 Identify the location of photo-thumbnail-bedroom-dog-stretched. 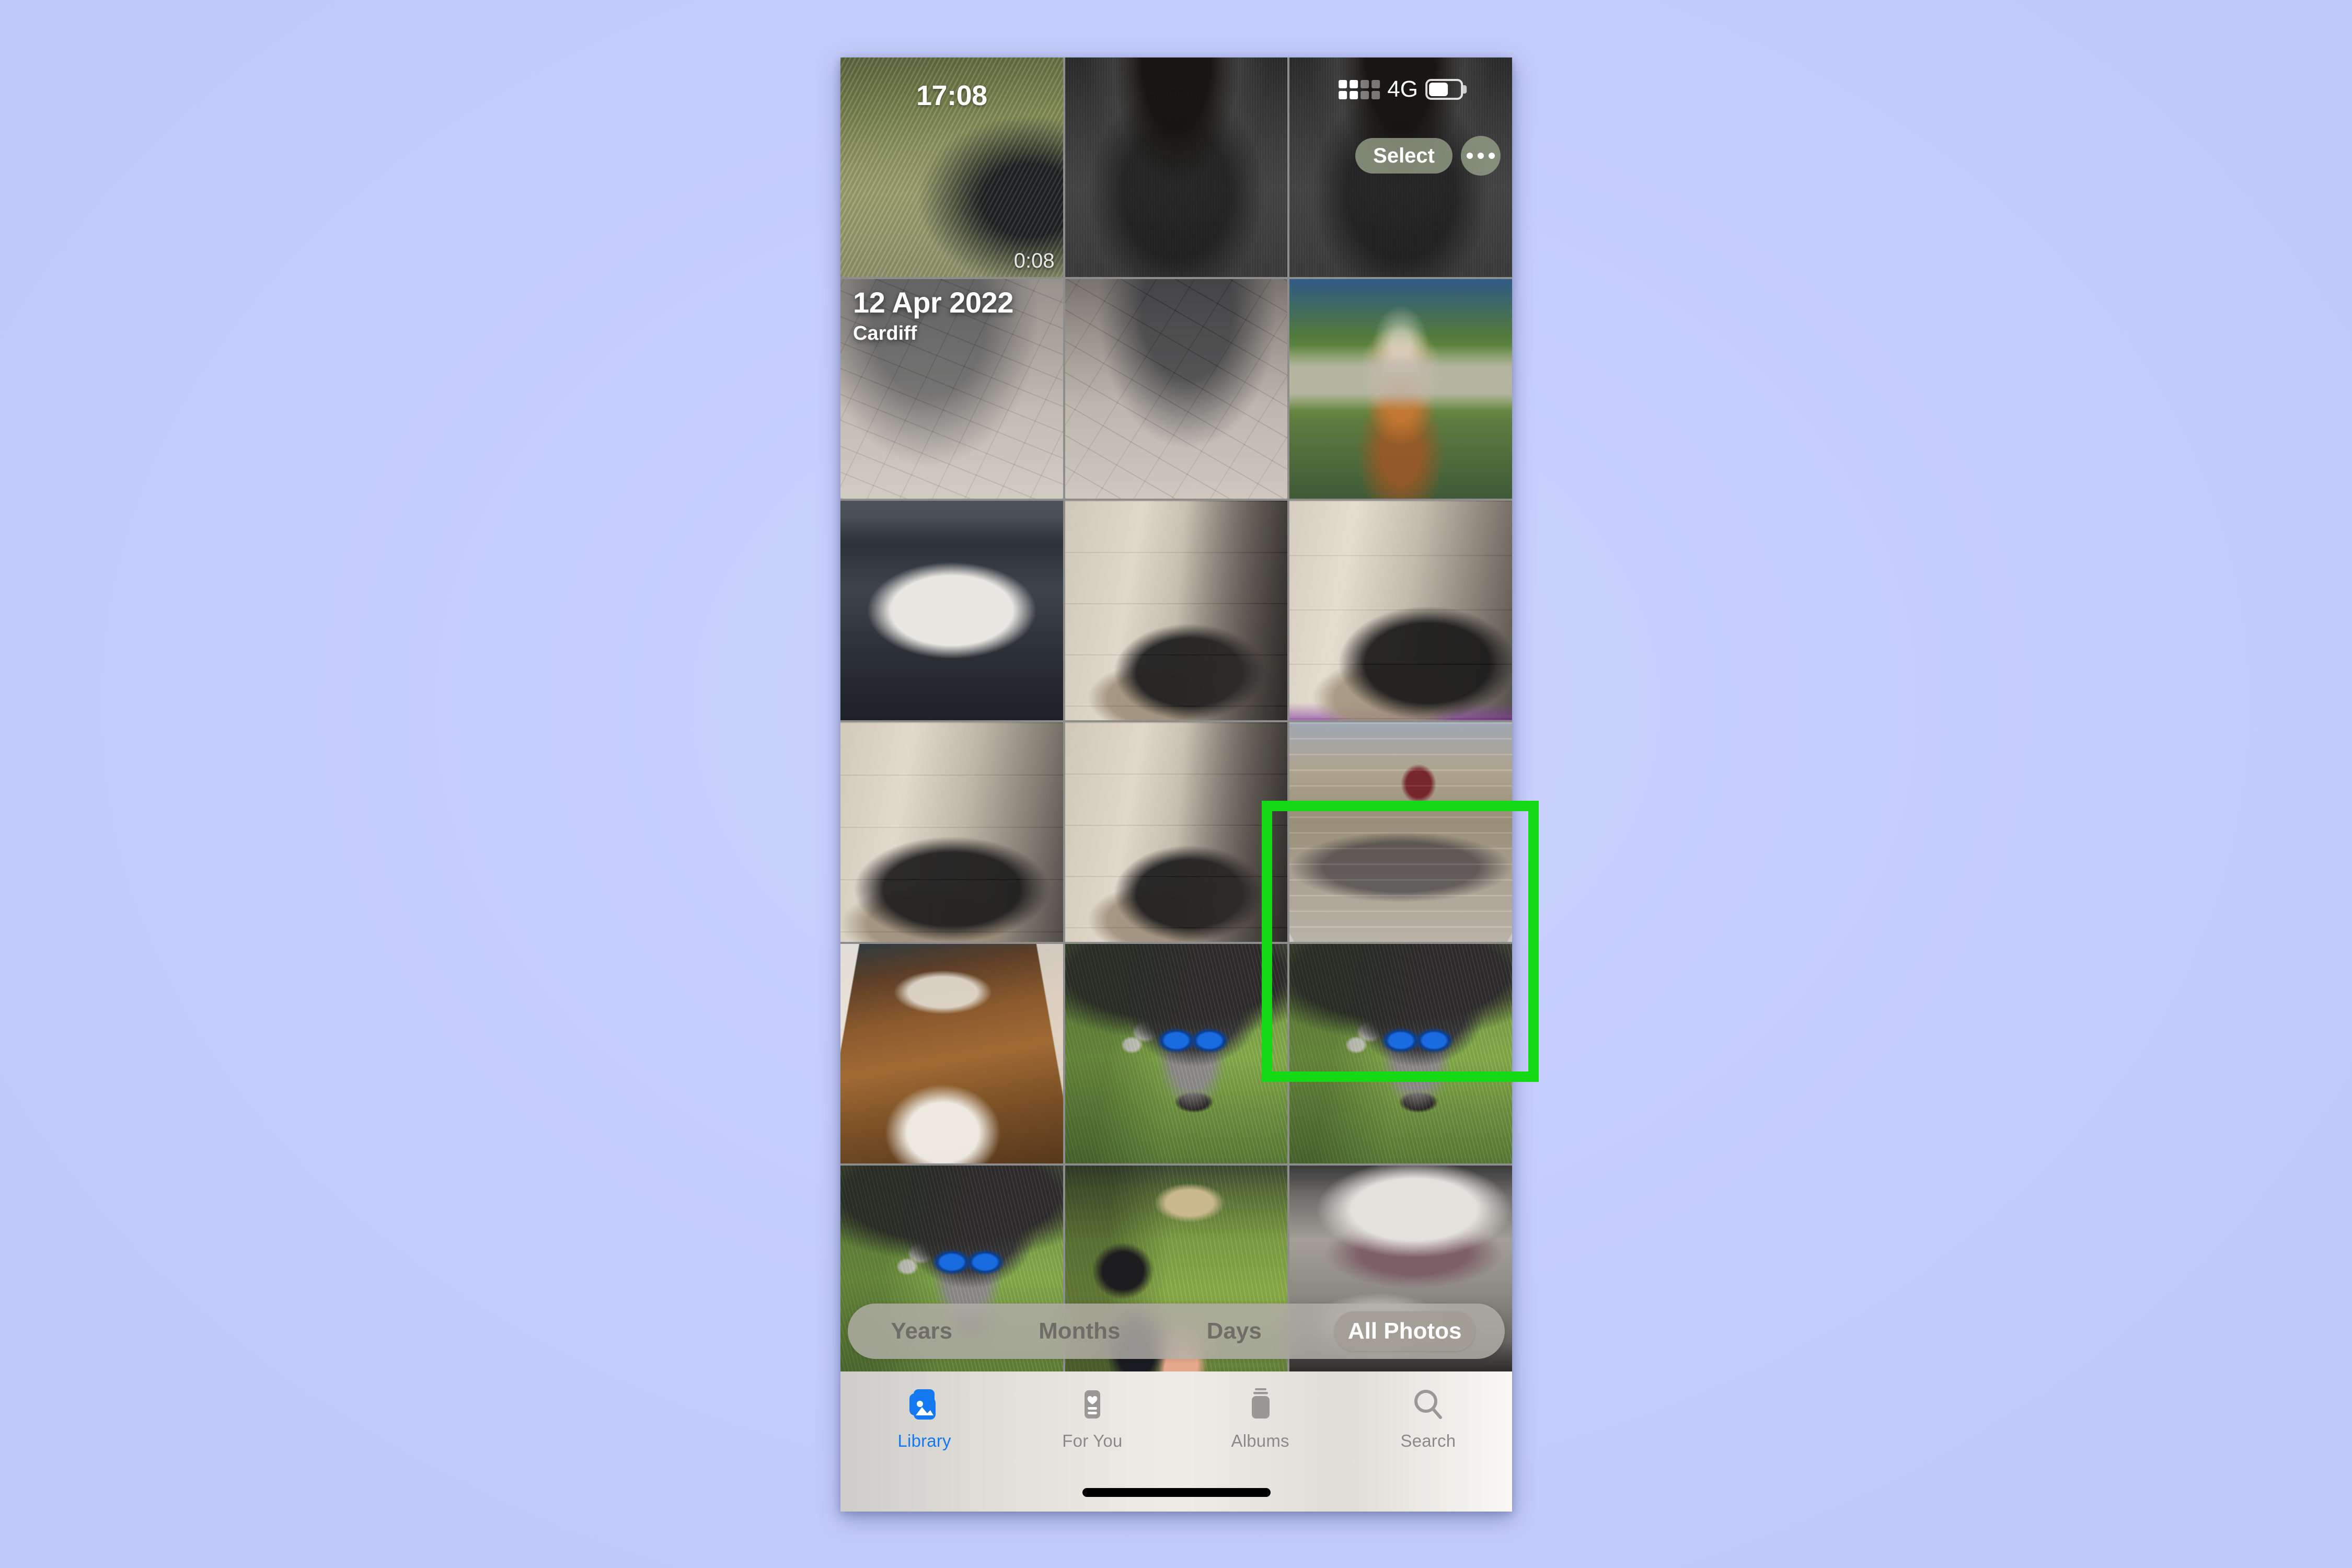
(1400, 610).